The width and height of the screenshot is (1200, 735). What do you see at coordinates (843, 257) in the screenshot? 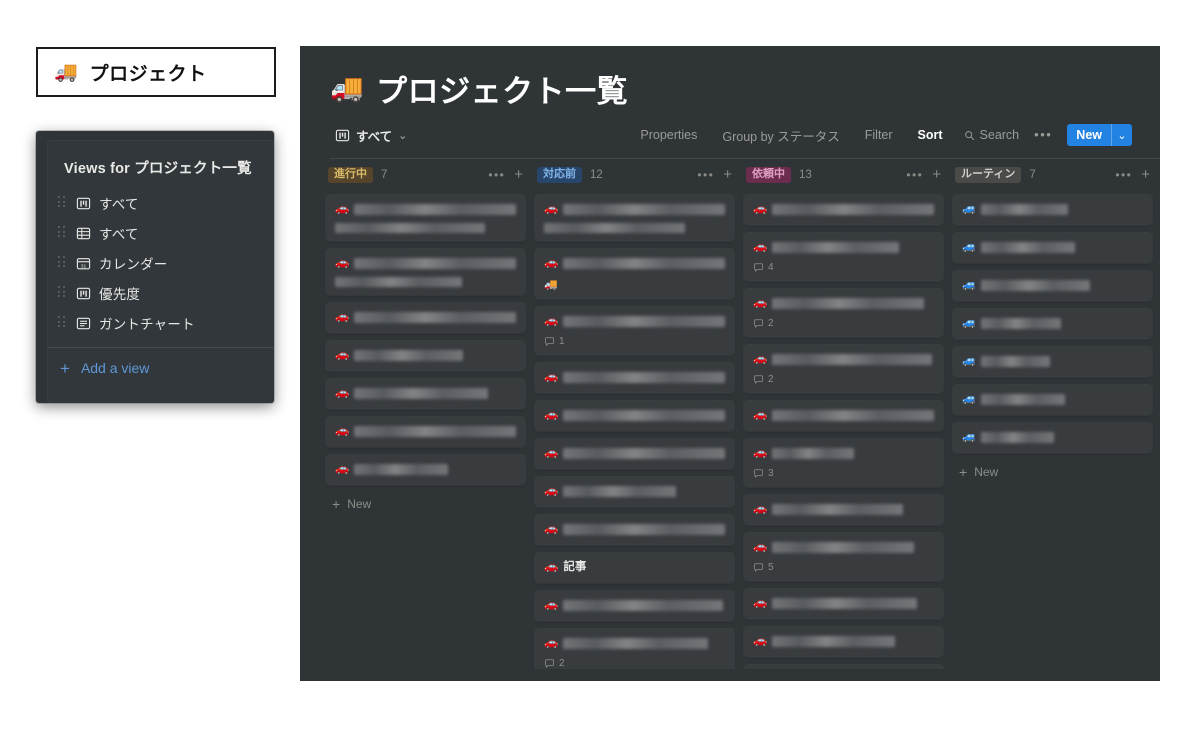
I see `board-card: 🚗 4` at bounding box center [843, 257].